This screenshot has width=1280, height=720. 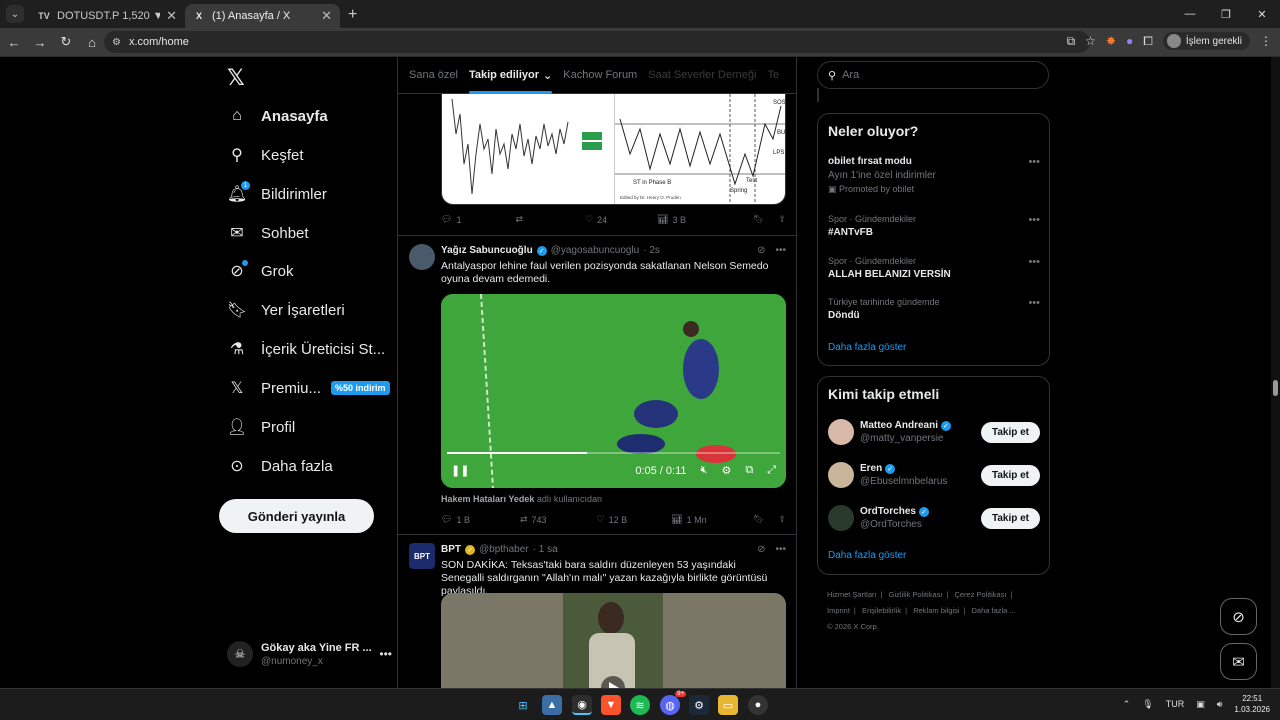 I want to click on extensions-puzzle-icon: ⧠, so click(x=1148, y=41).